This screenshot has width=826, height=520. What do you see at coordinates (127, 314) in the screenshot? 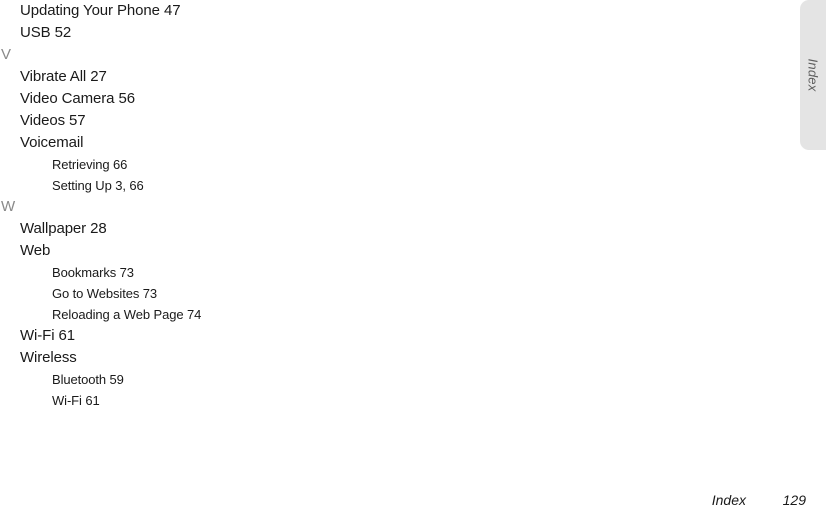
I see `index-subentry: Reloading a Web Page 74` at bounding box center [127, 314].